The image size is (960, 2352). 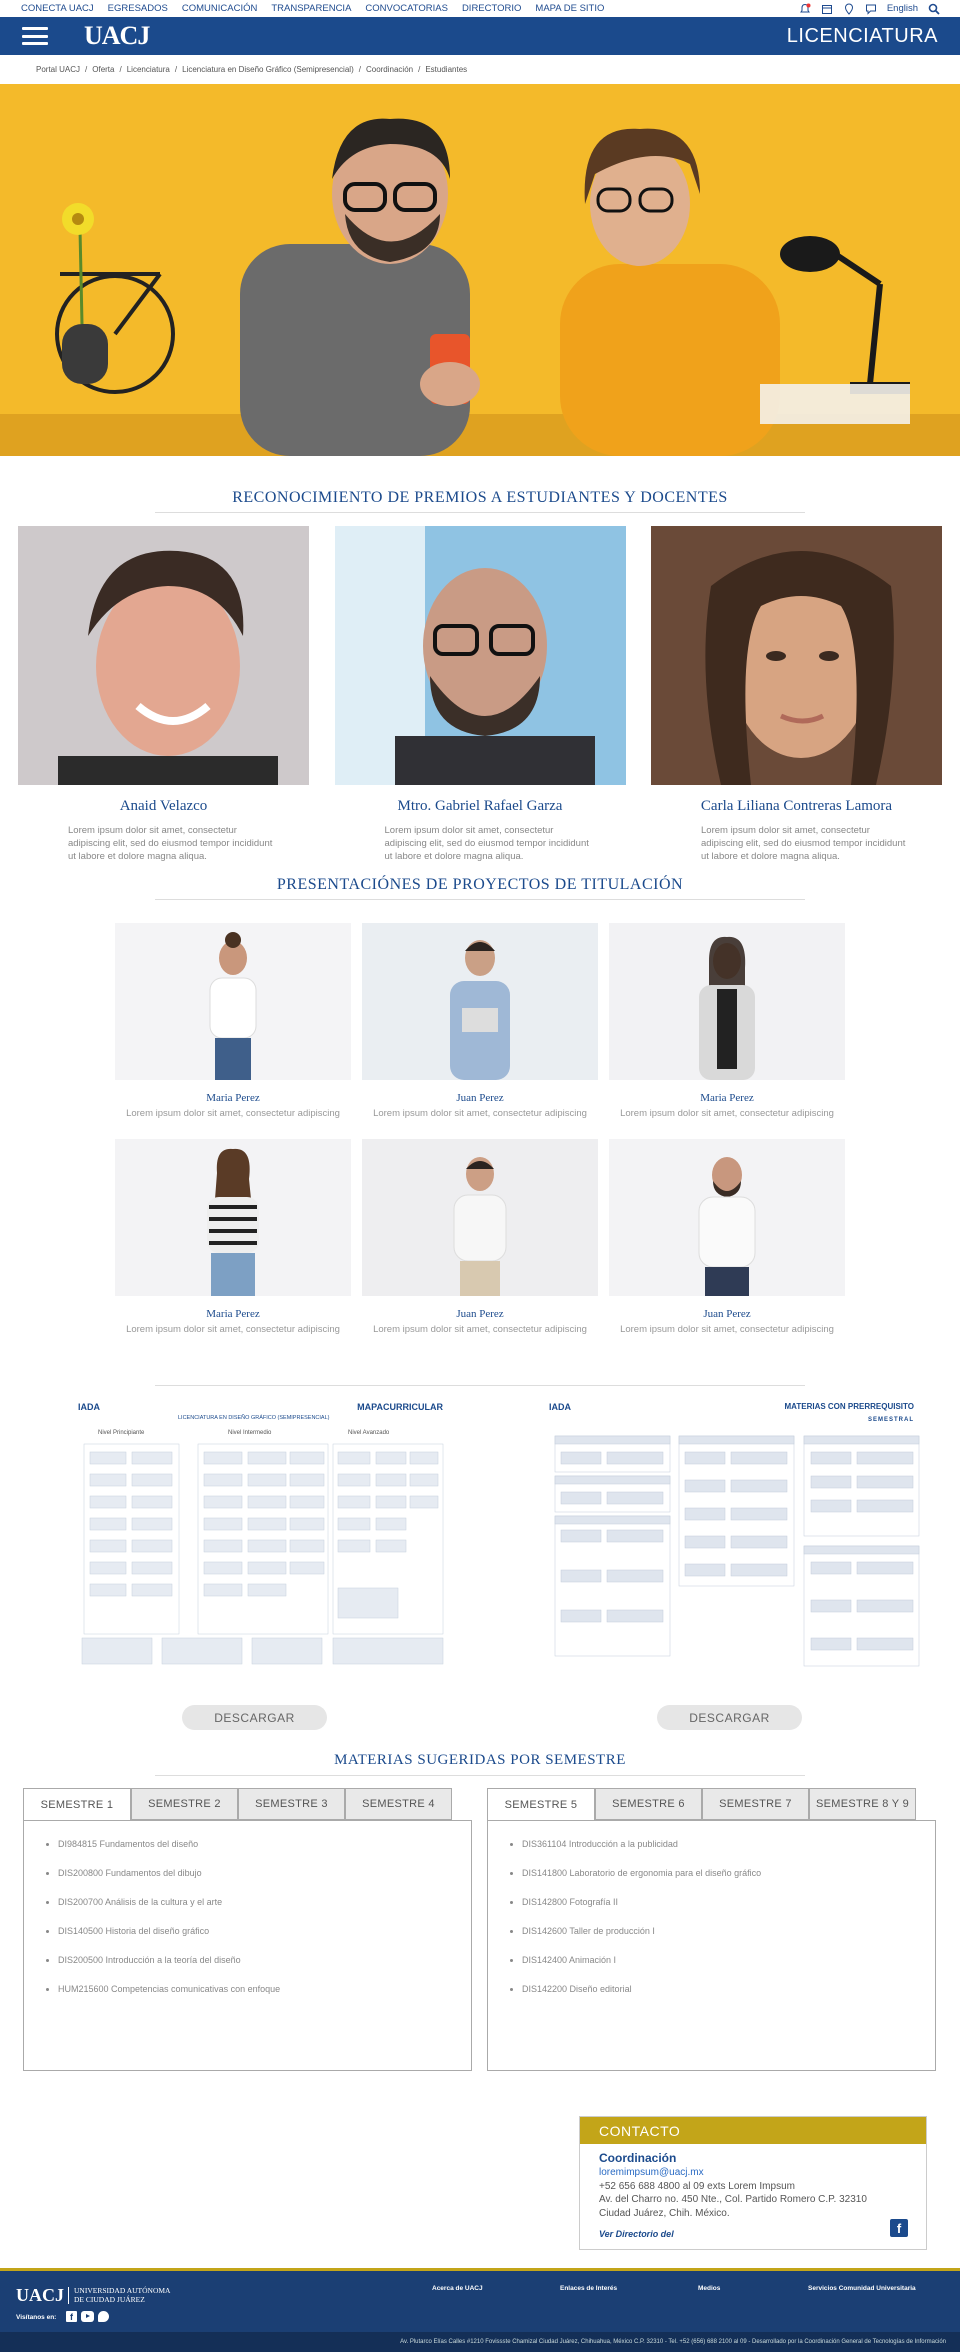 I want to click on top-utilities: English, so click(x=869, y=9).